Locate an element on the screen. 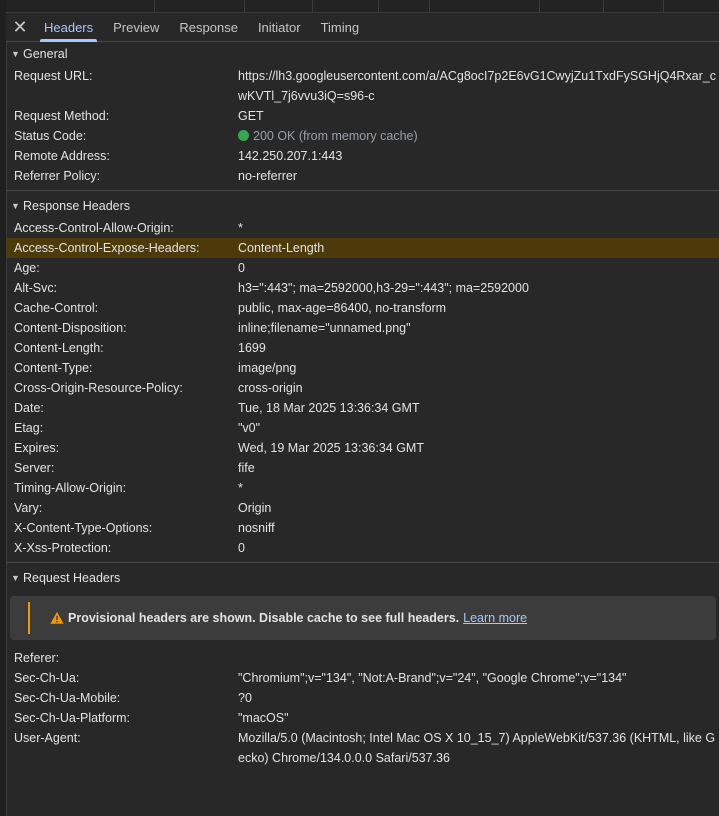 This screenshot has width=719, height=816. warning-icon is located at coordinates (57, 617).